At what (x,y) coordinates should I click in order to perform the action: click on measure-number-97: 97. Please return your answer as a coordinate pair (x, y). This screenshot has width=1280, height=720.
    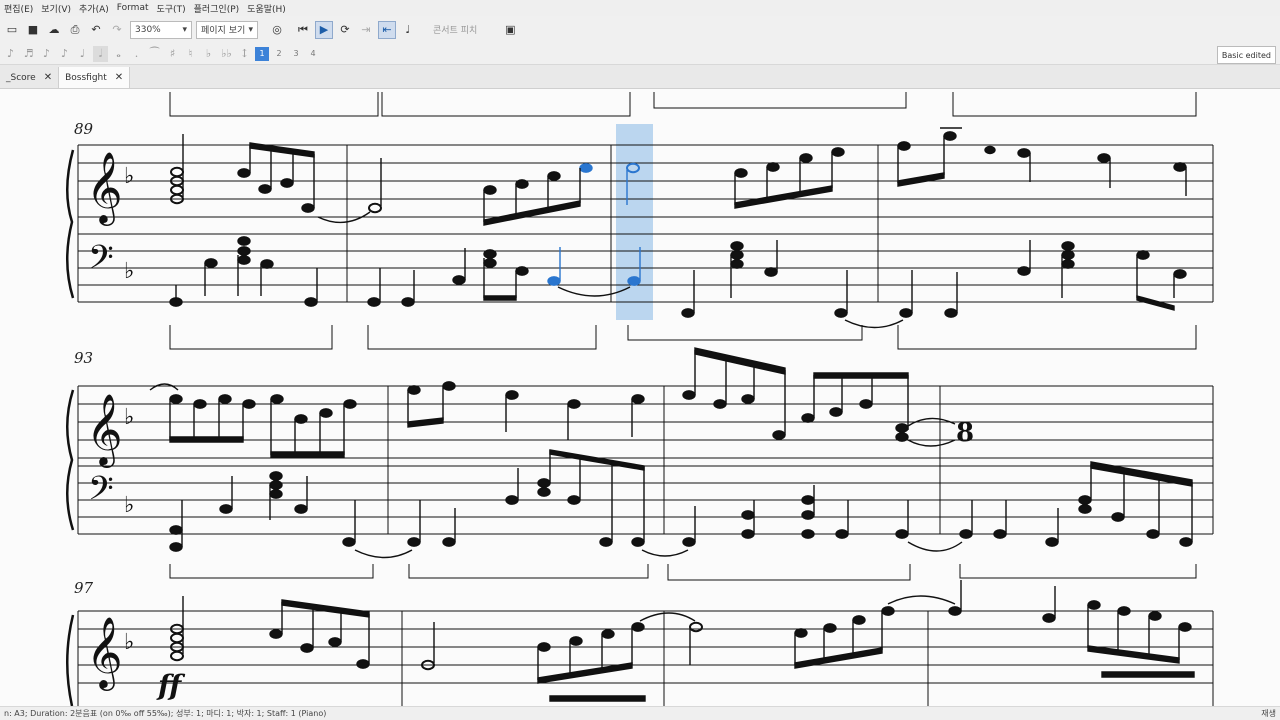
    Looking at the image, I should click on (84, 588).